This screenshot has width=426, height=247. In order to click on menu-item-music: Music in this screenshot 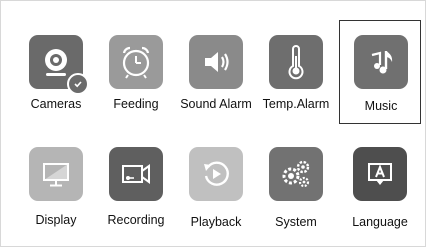, I will do `click(380, 72)`.